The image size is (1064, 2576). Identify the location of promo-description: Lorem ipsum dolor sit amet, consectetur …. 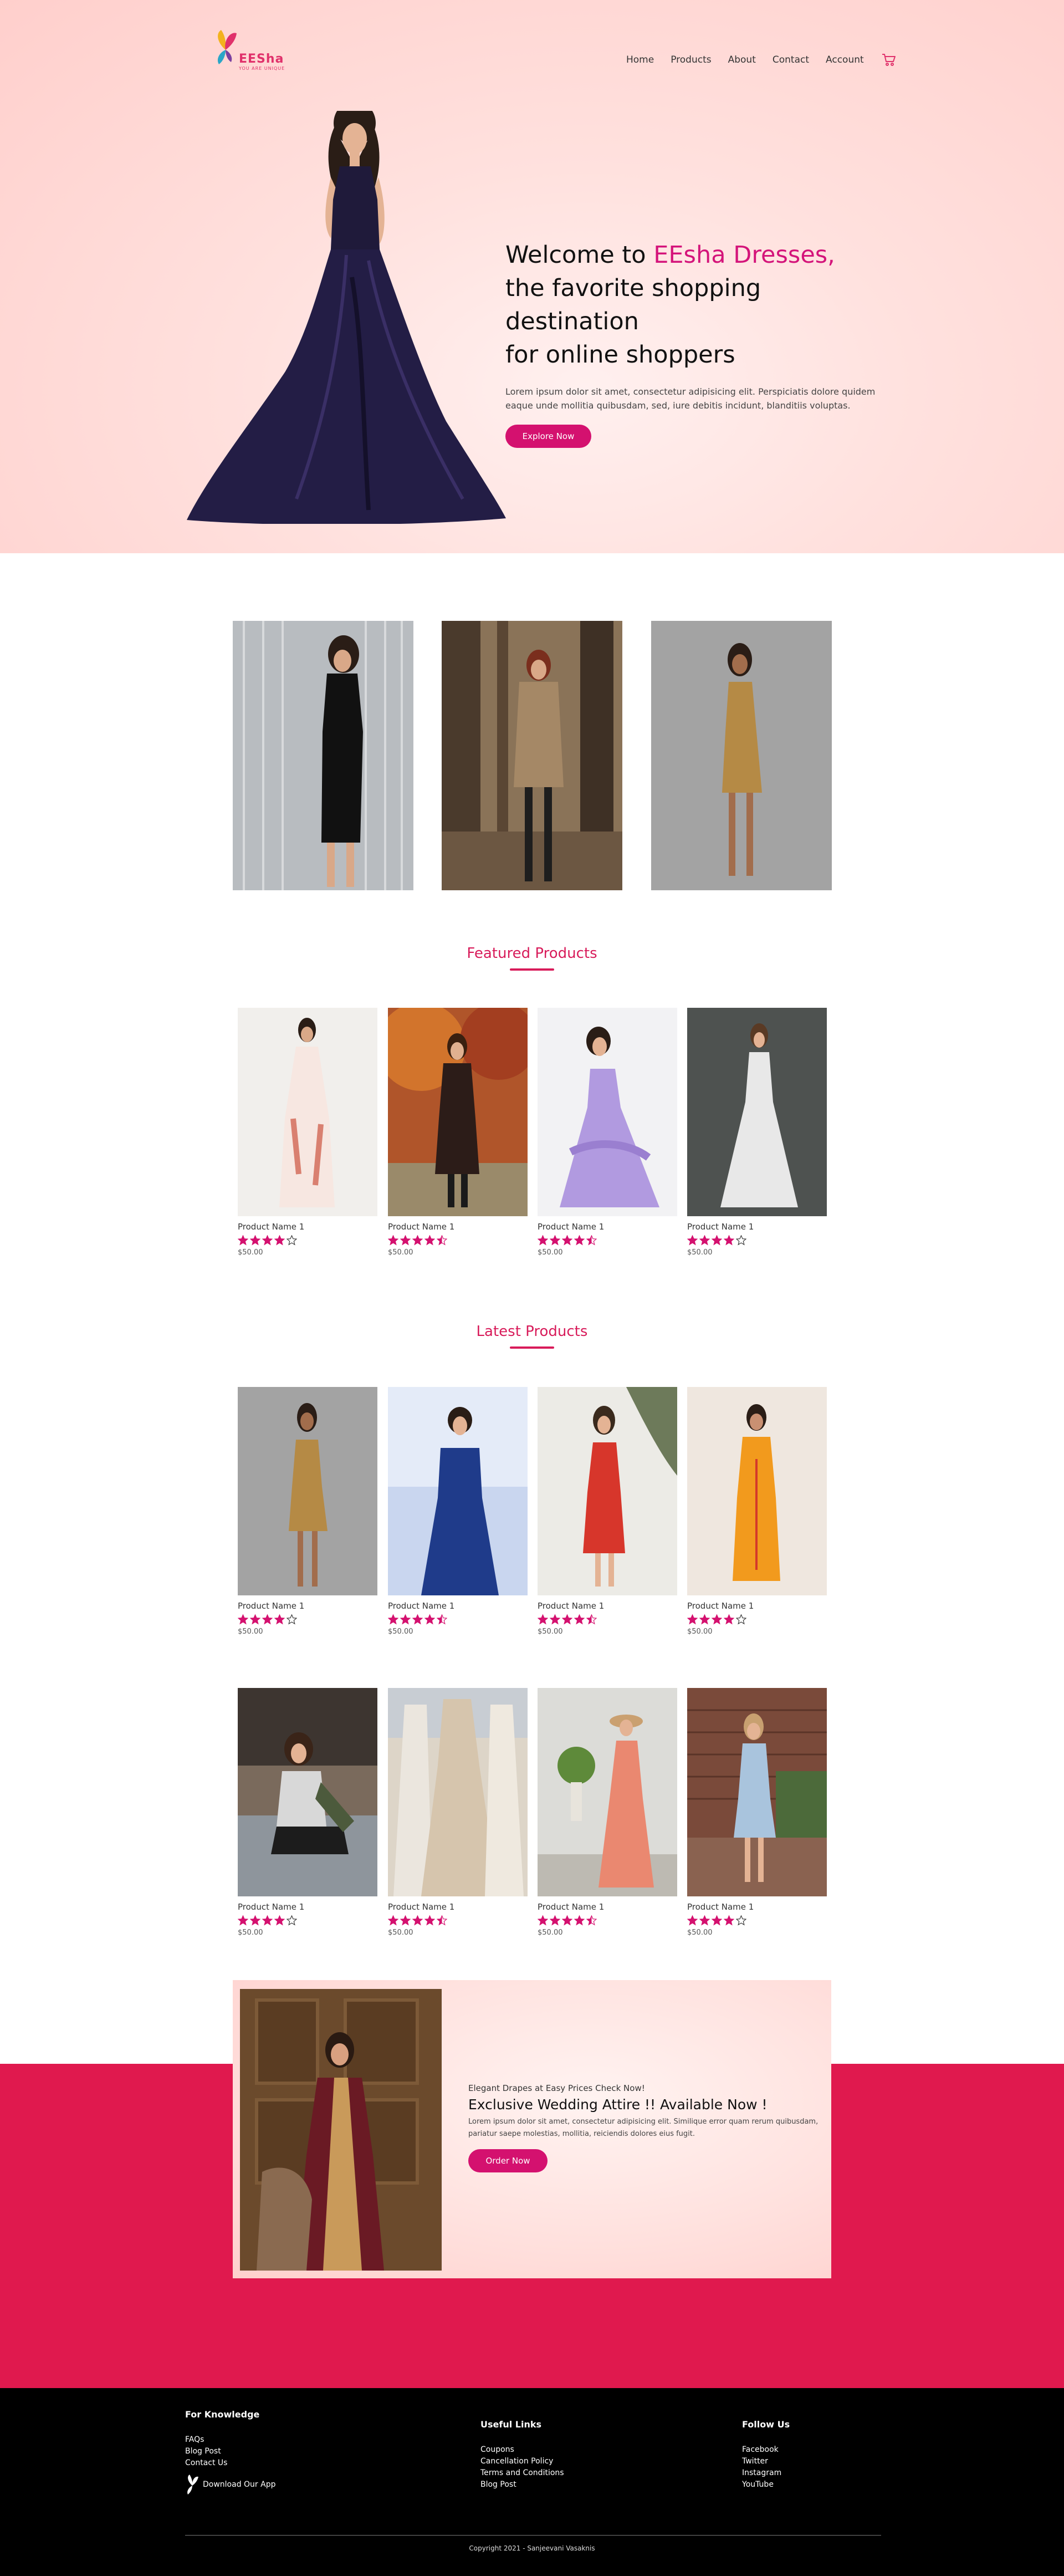
(643, 2128).